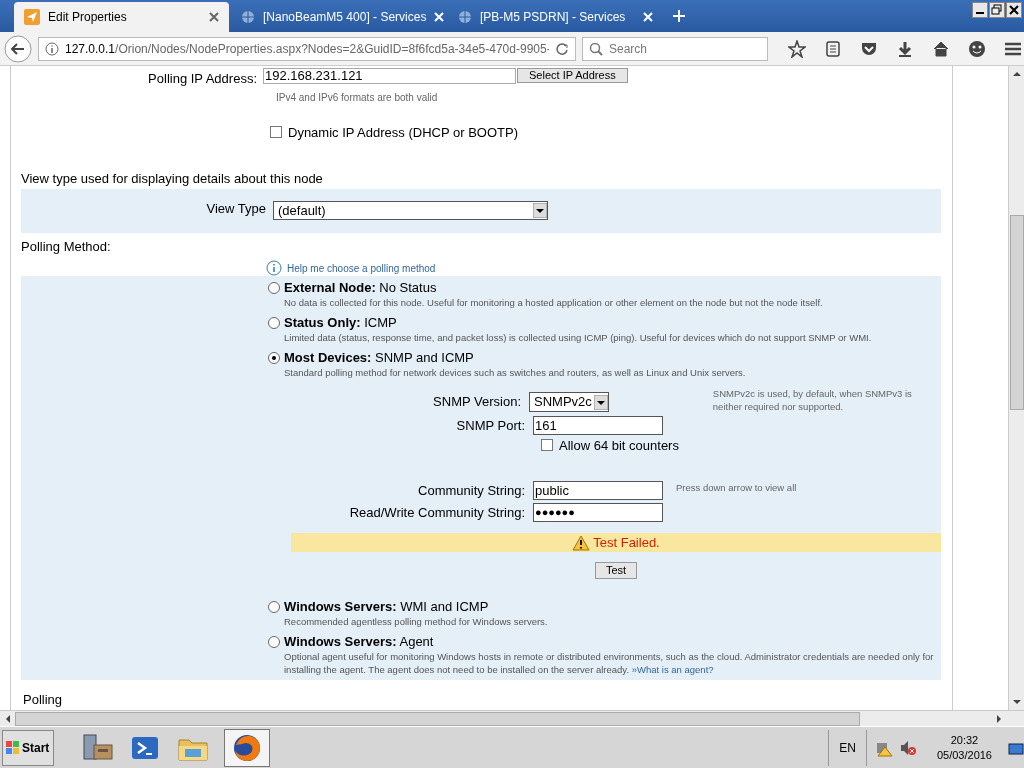 This screenshot has height=768, width=1024. Describe the element at coordinates (609, 323) in the screenshot. I see `option-title: Status Only: ICMP` at that location.